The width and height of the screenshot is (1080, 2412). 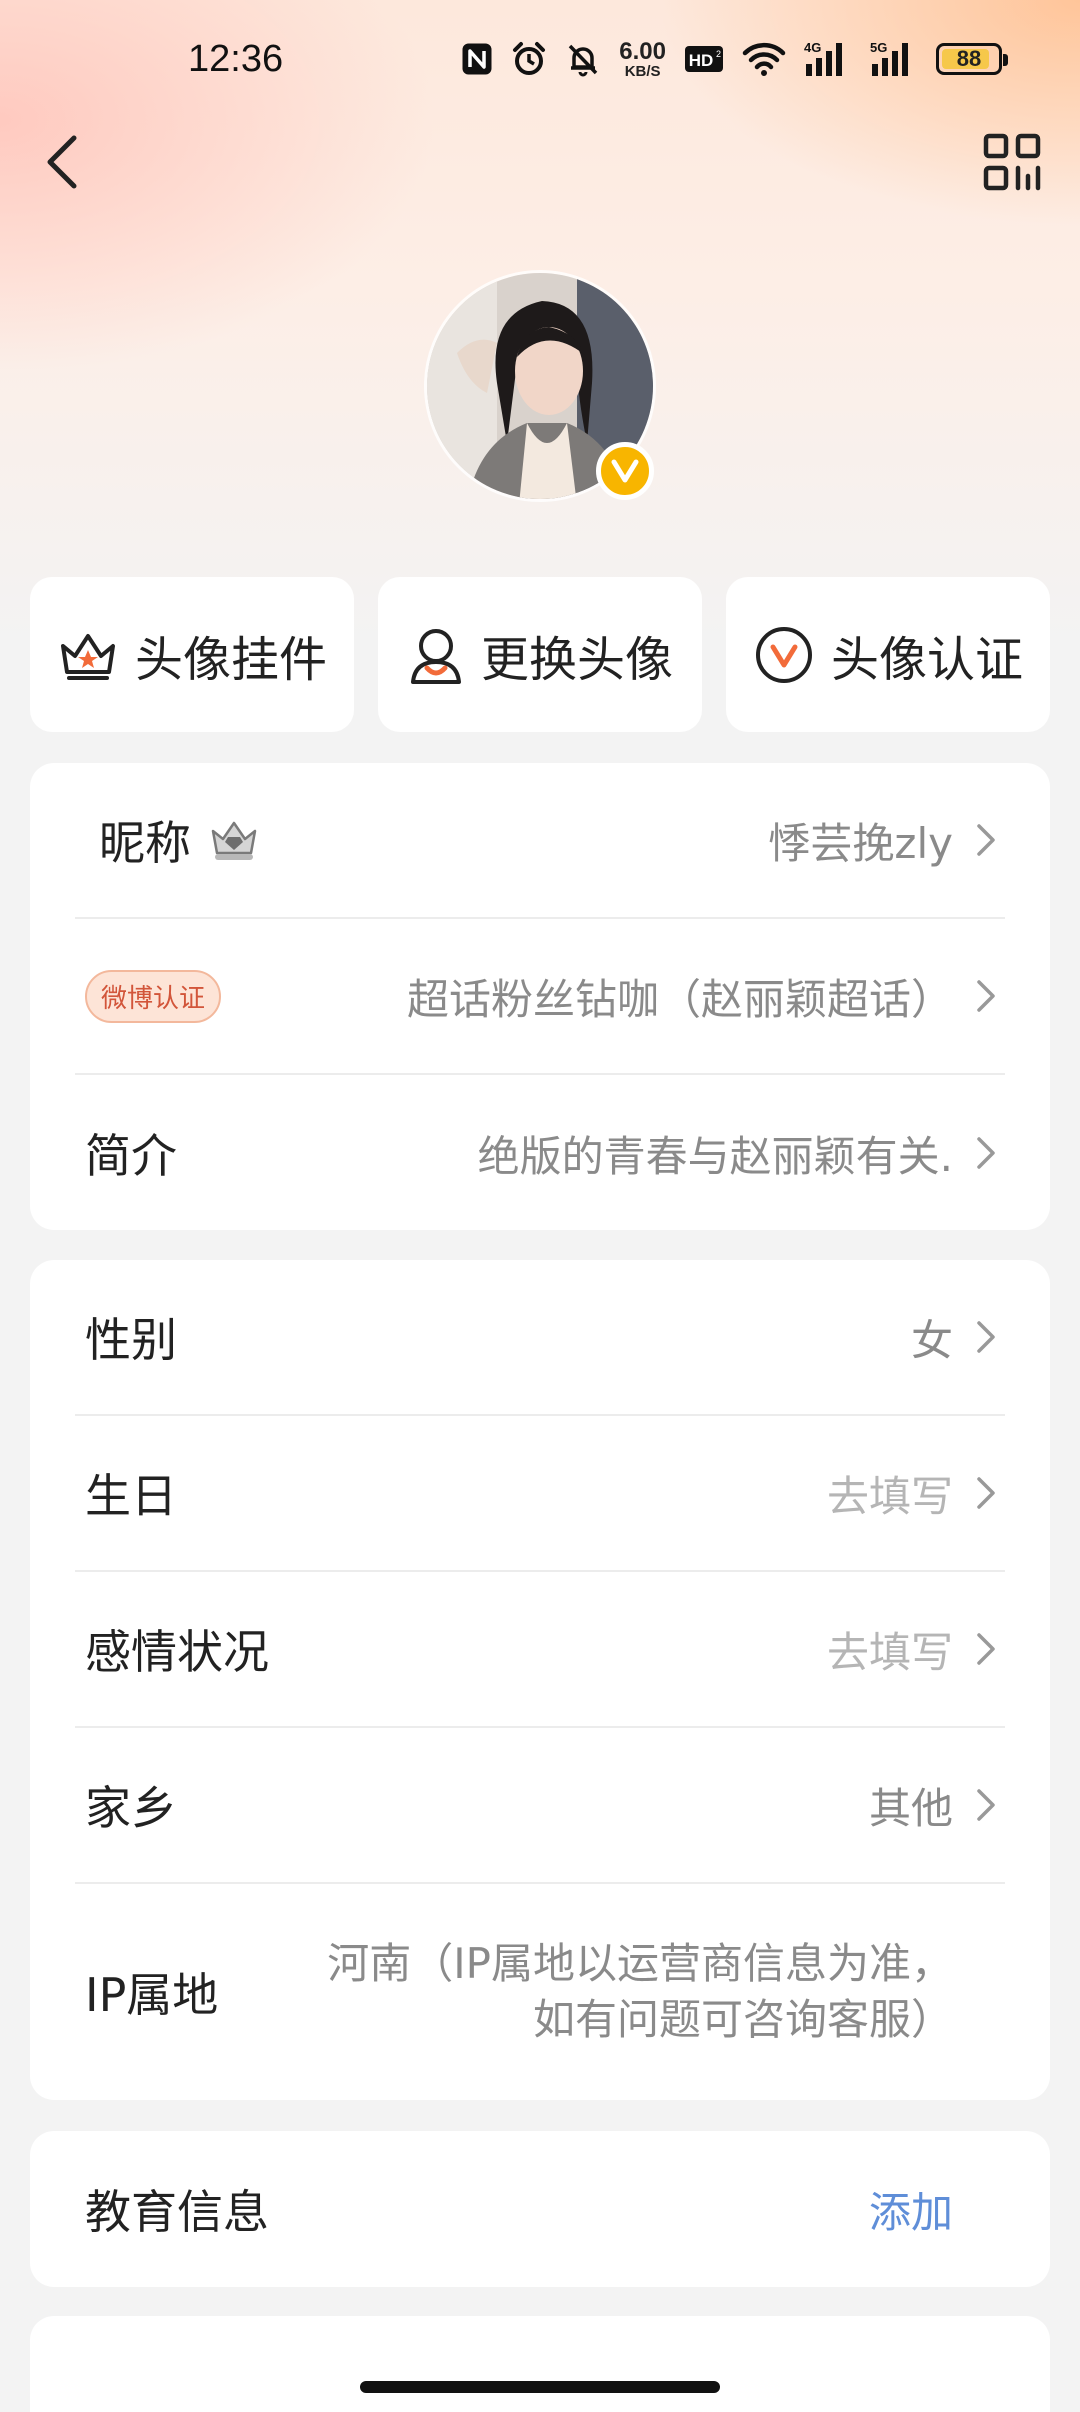 What do you see at coordinates (145, 843) in the screenshot?
I see `nickname-label: 昵称` at bounding box center [145, 843].